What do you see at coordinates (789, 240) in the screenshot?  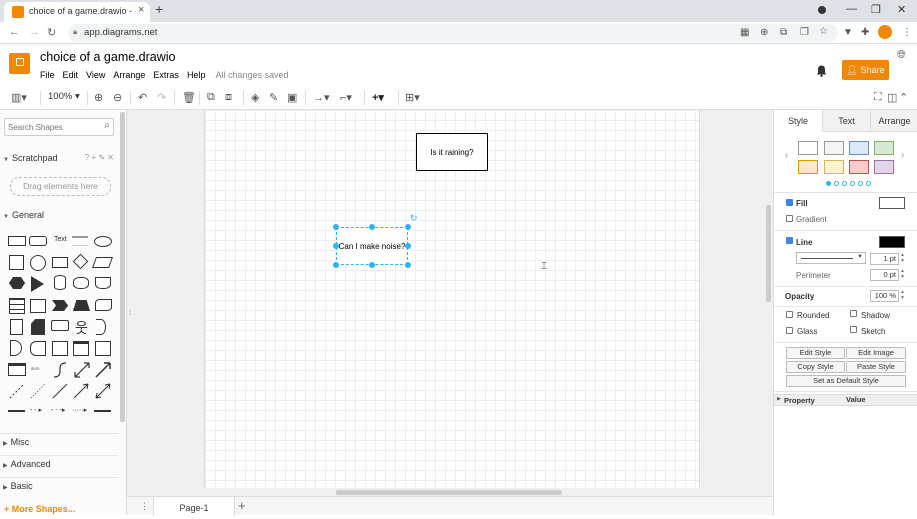 I see `line-checkbox` at bounding box center [789, 240].